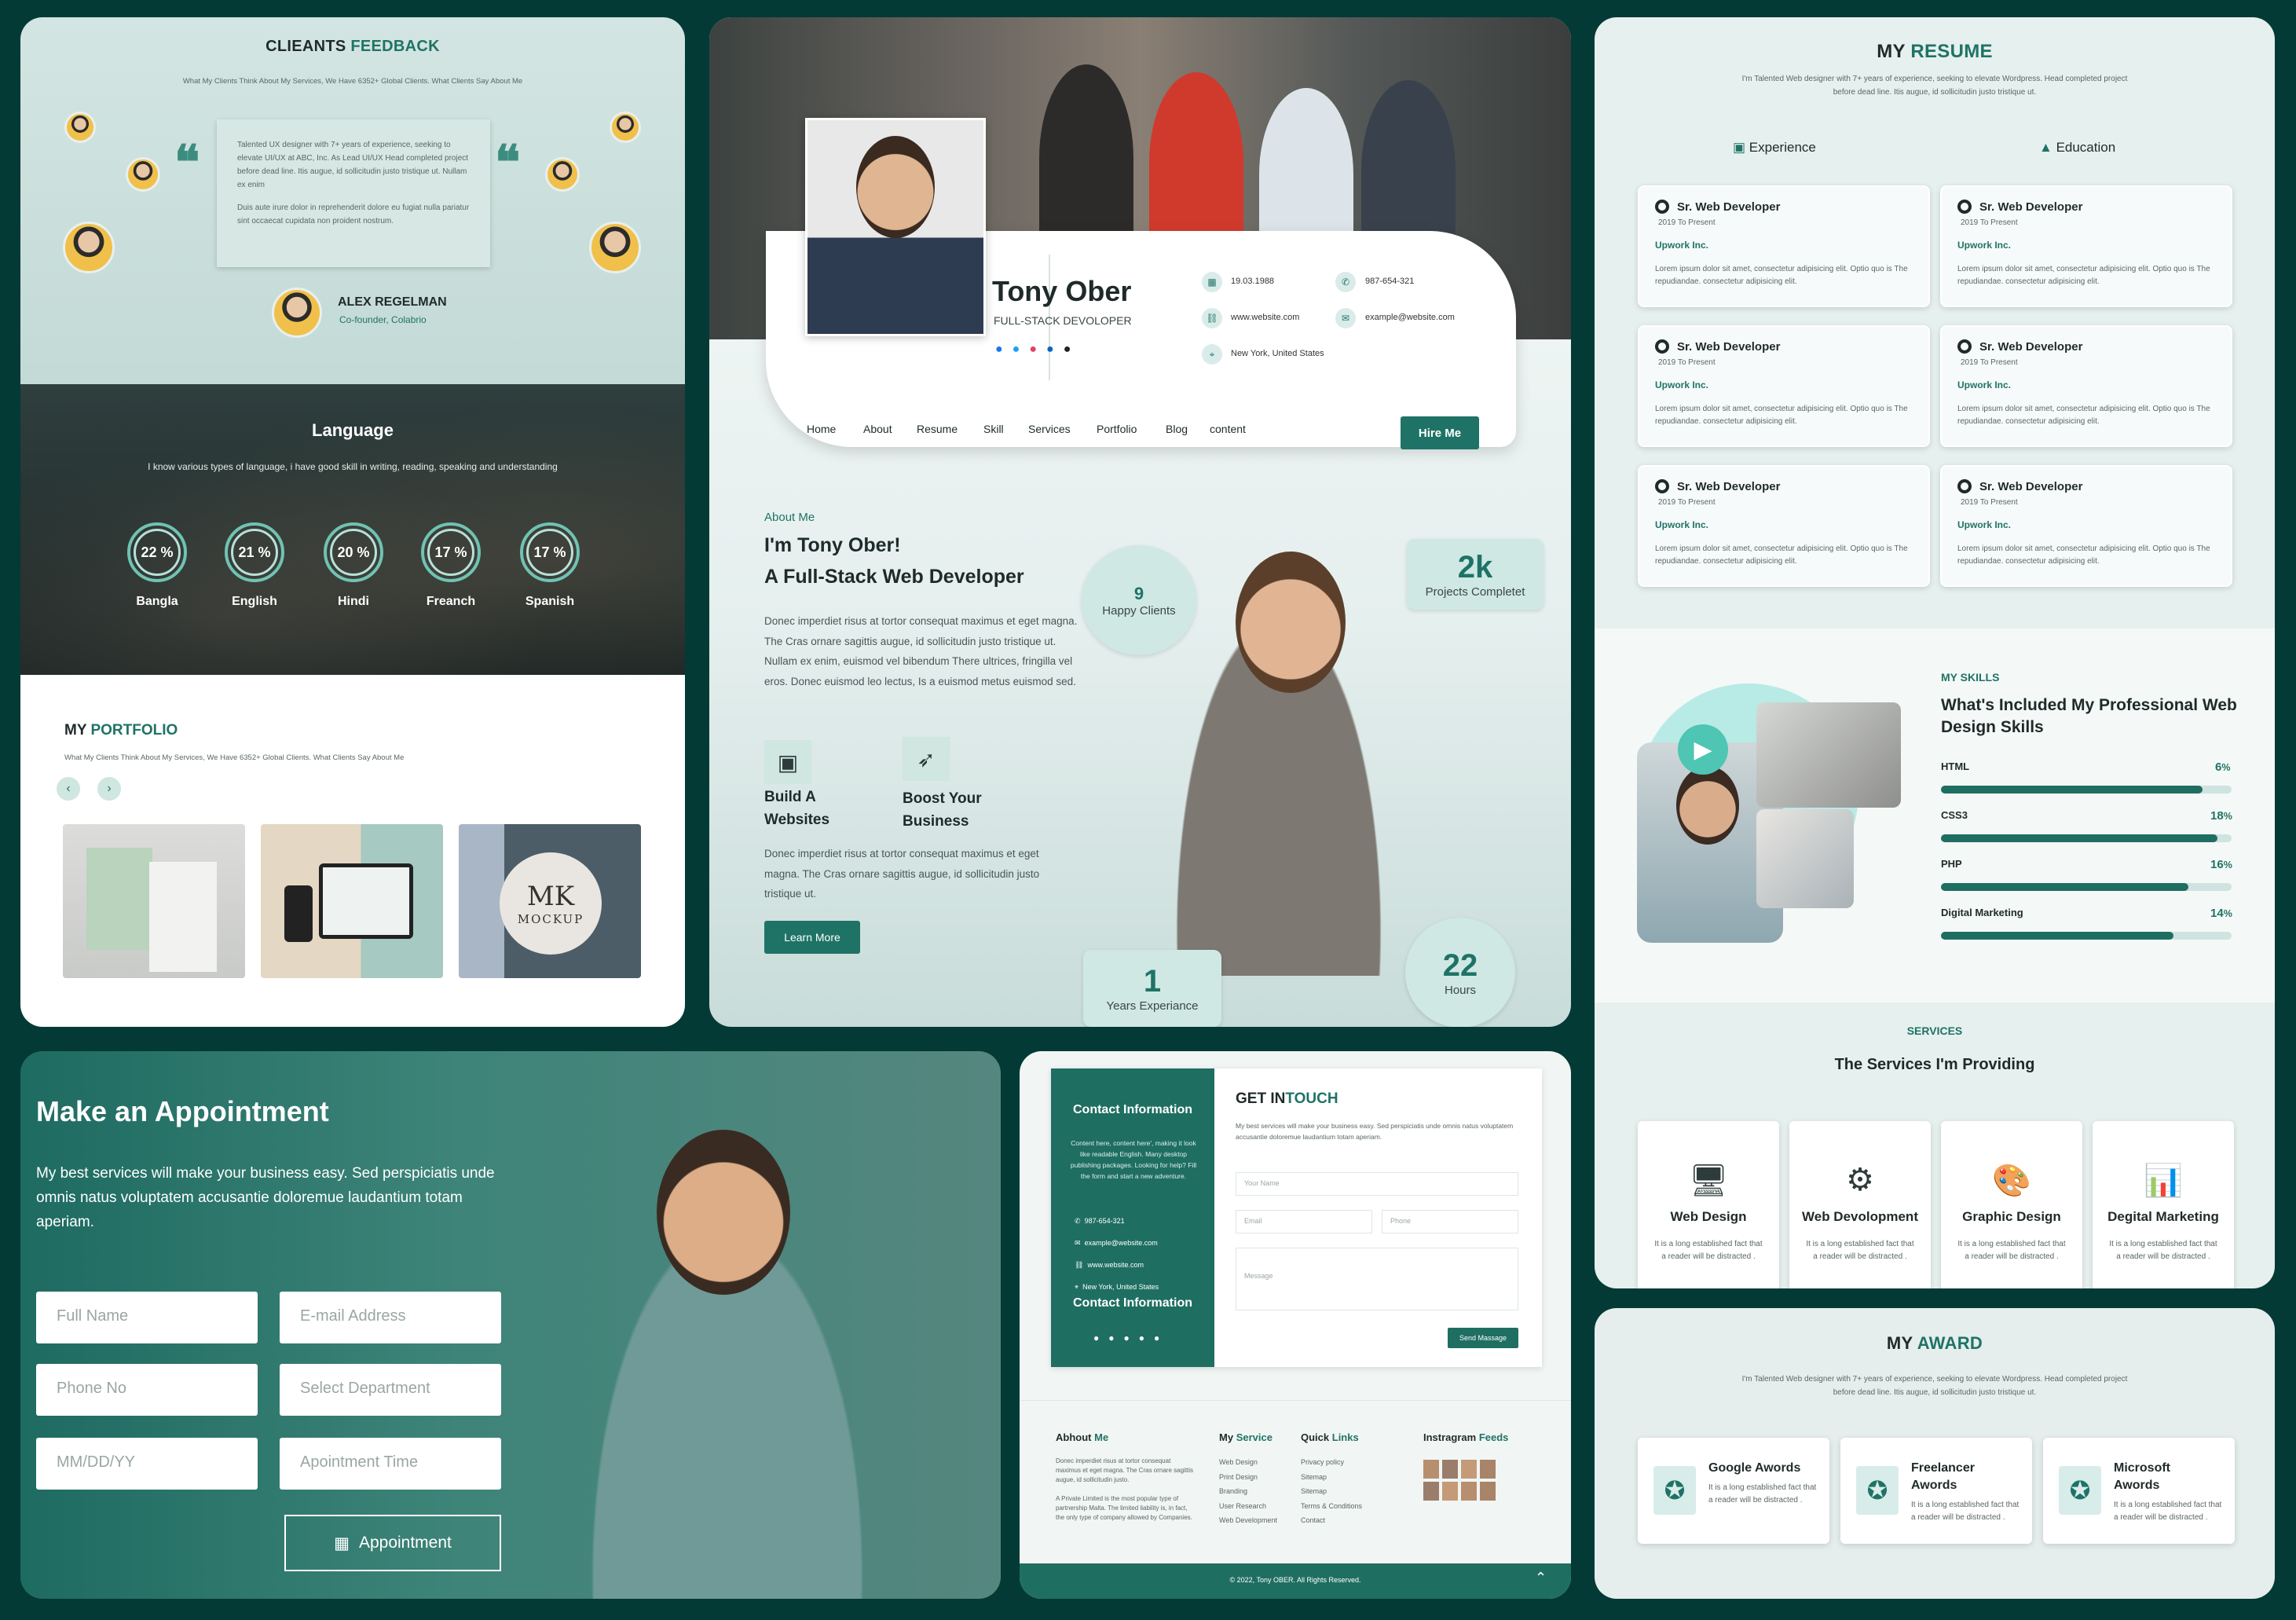 This screenshot has height=1620, width=2296. I want to click on footer-link: Web Development, so click(1248, 1520).